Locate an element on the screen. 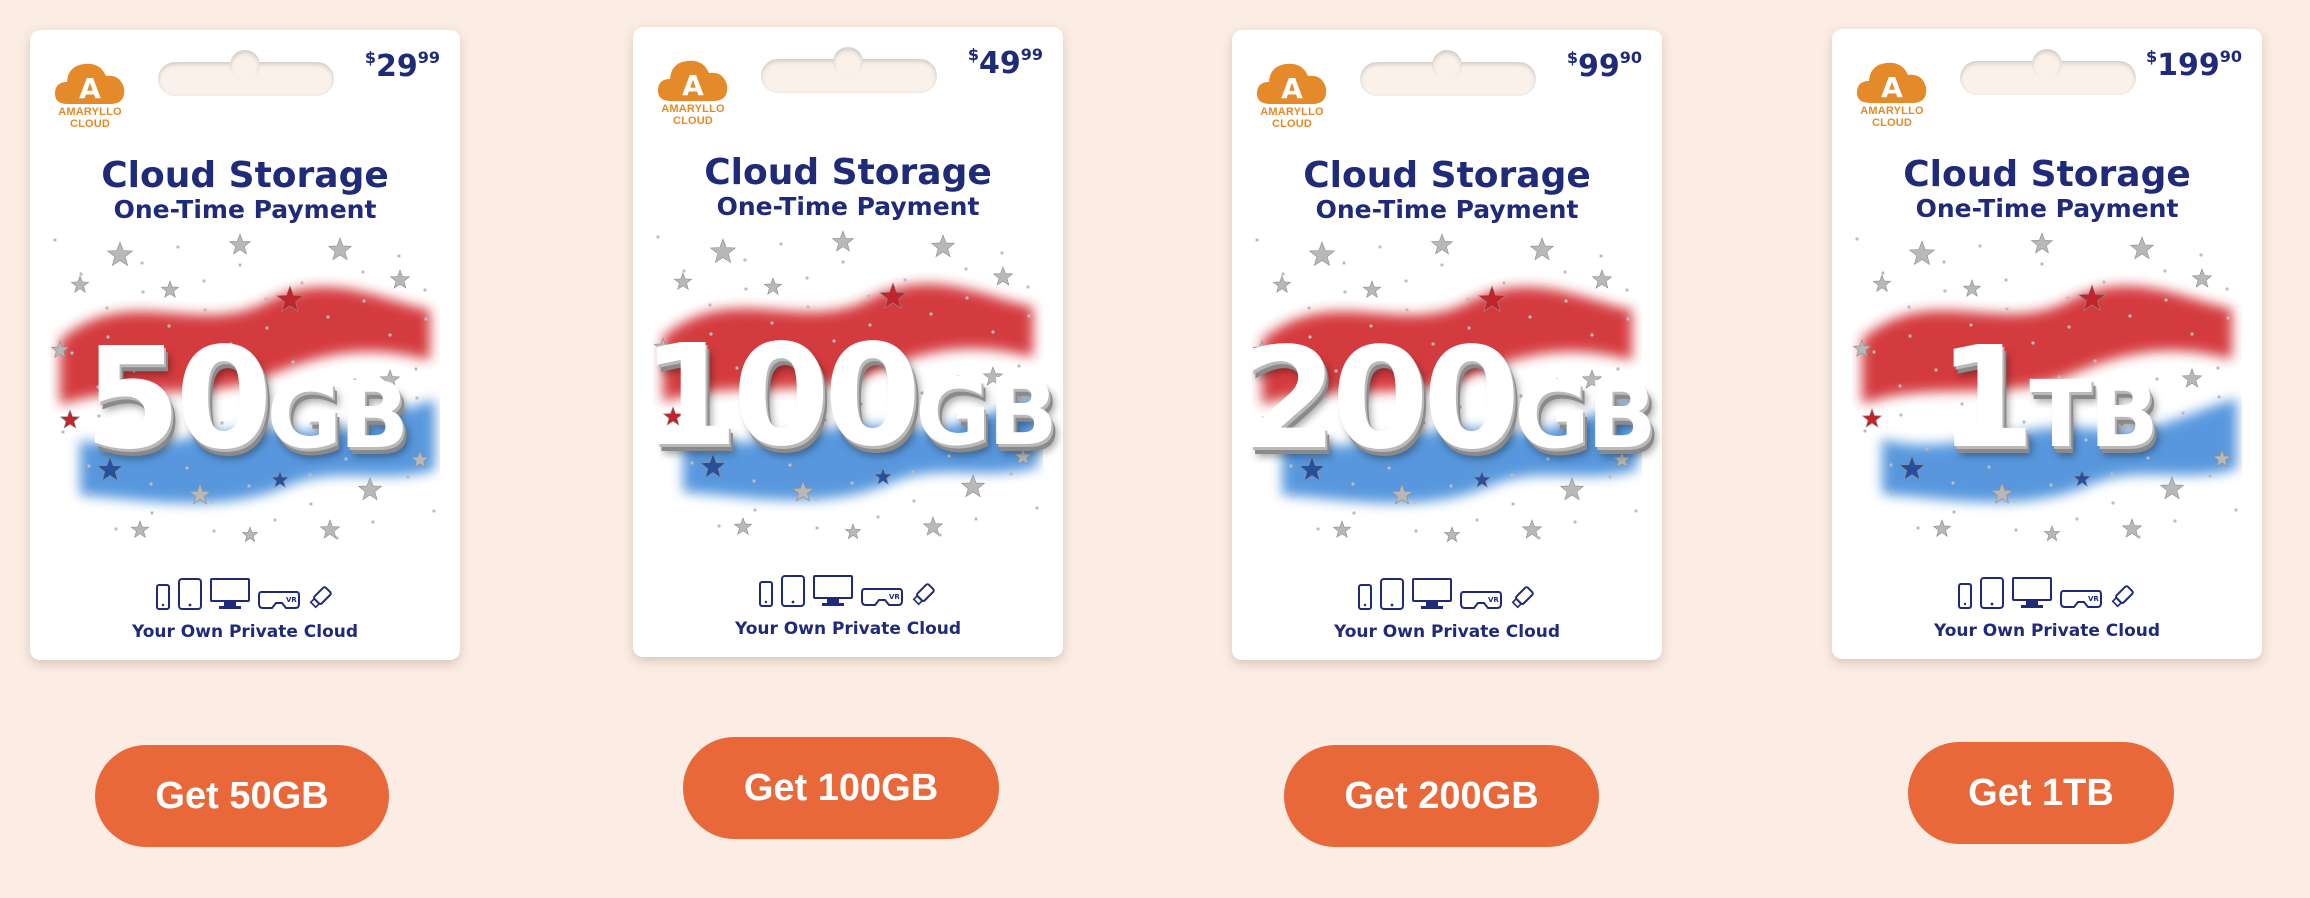 The width and height of the screenshot is (2310, 898). price-tag: $4999 is located at coordinates (1005, 63).